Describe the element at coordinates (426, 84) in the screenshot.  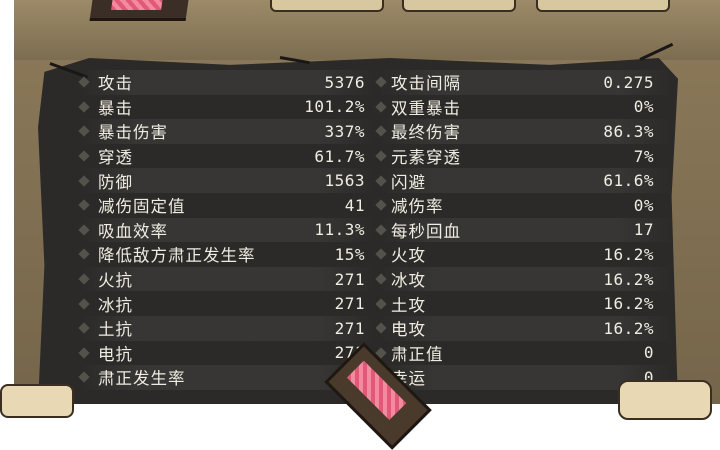
I see `stat-name: 攻击间隔` at that location.